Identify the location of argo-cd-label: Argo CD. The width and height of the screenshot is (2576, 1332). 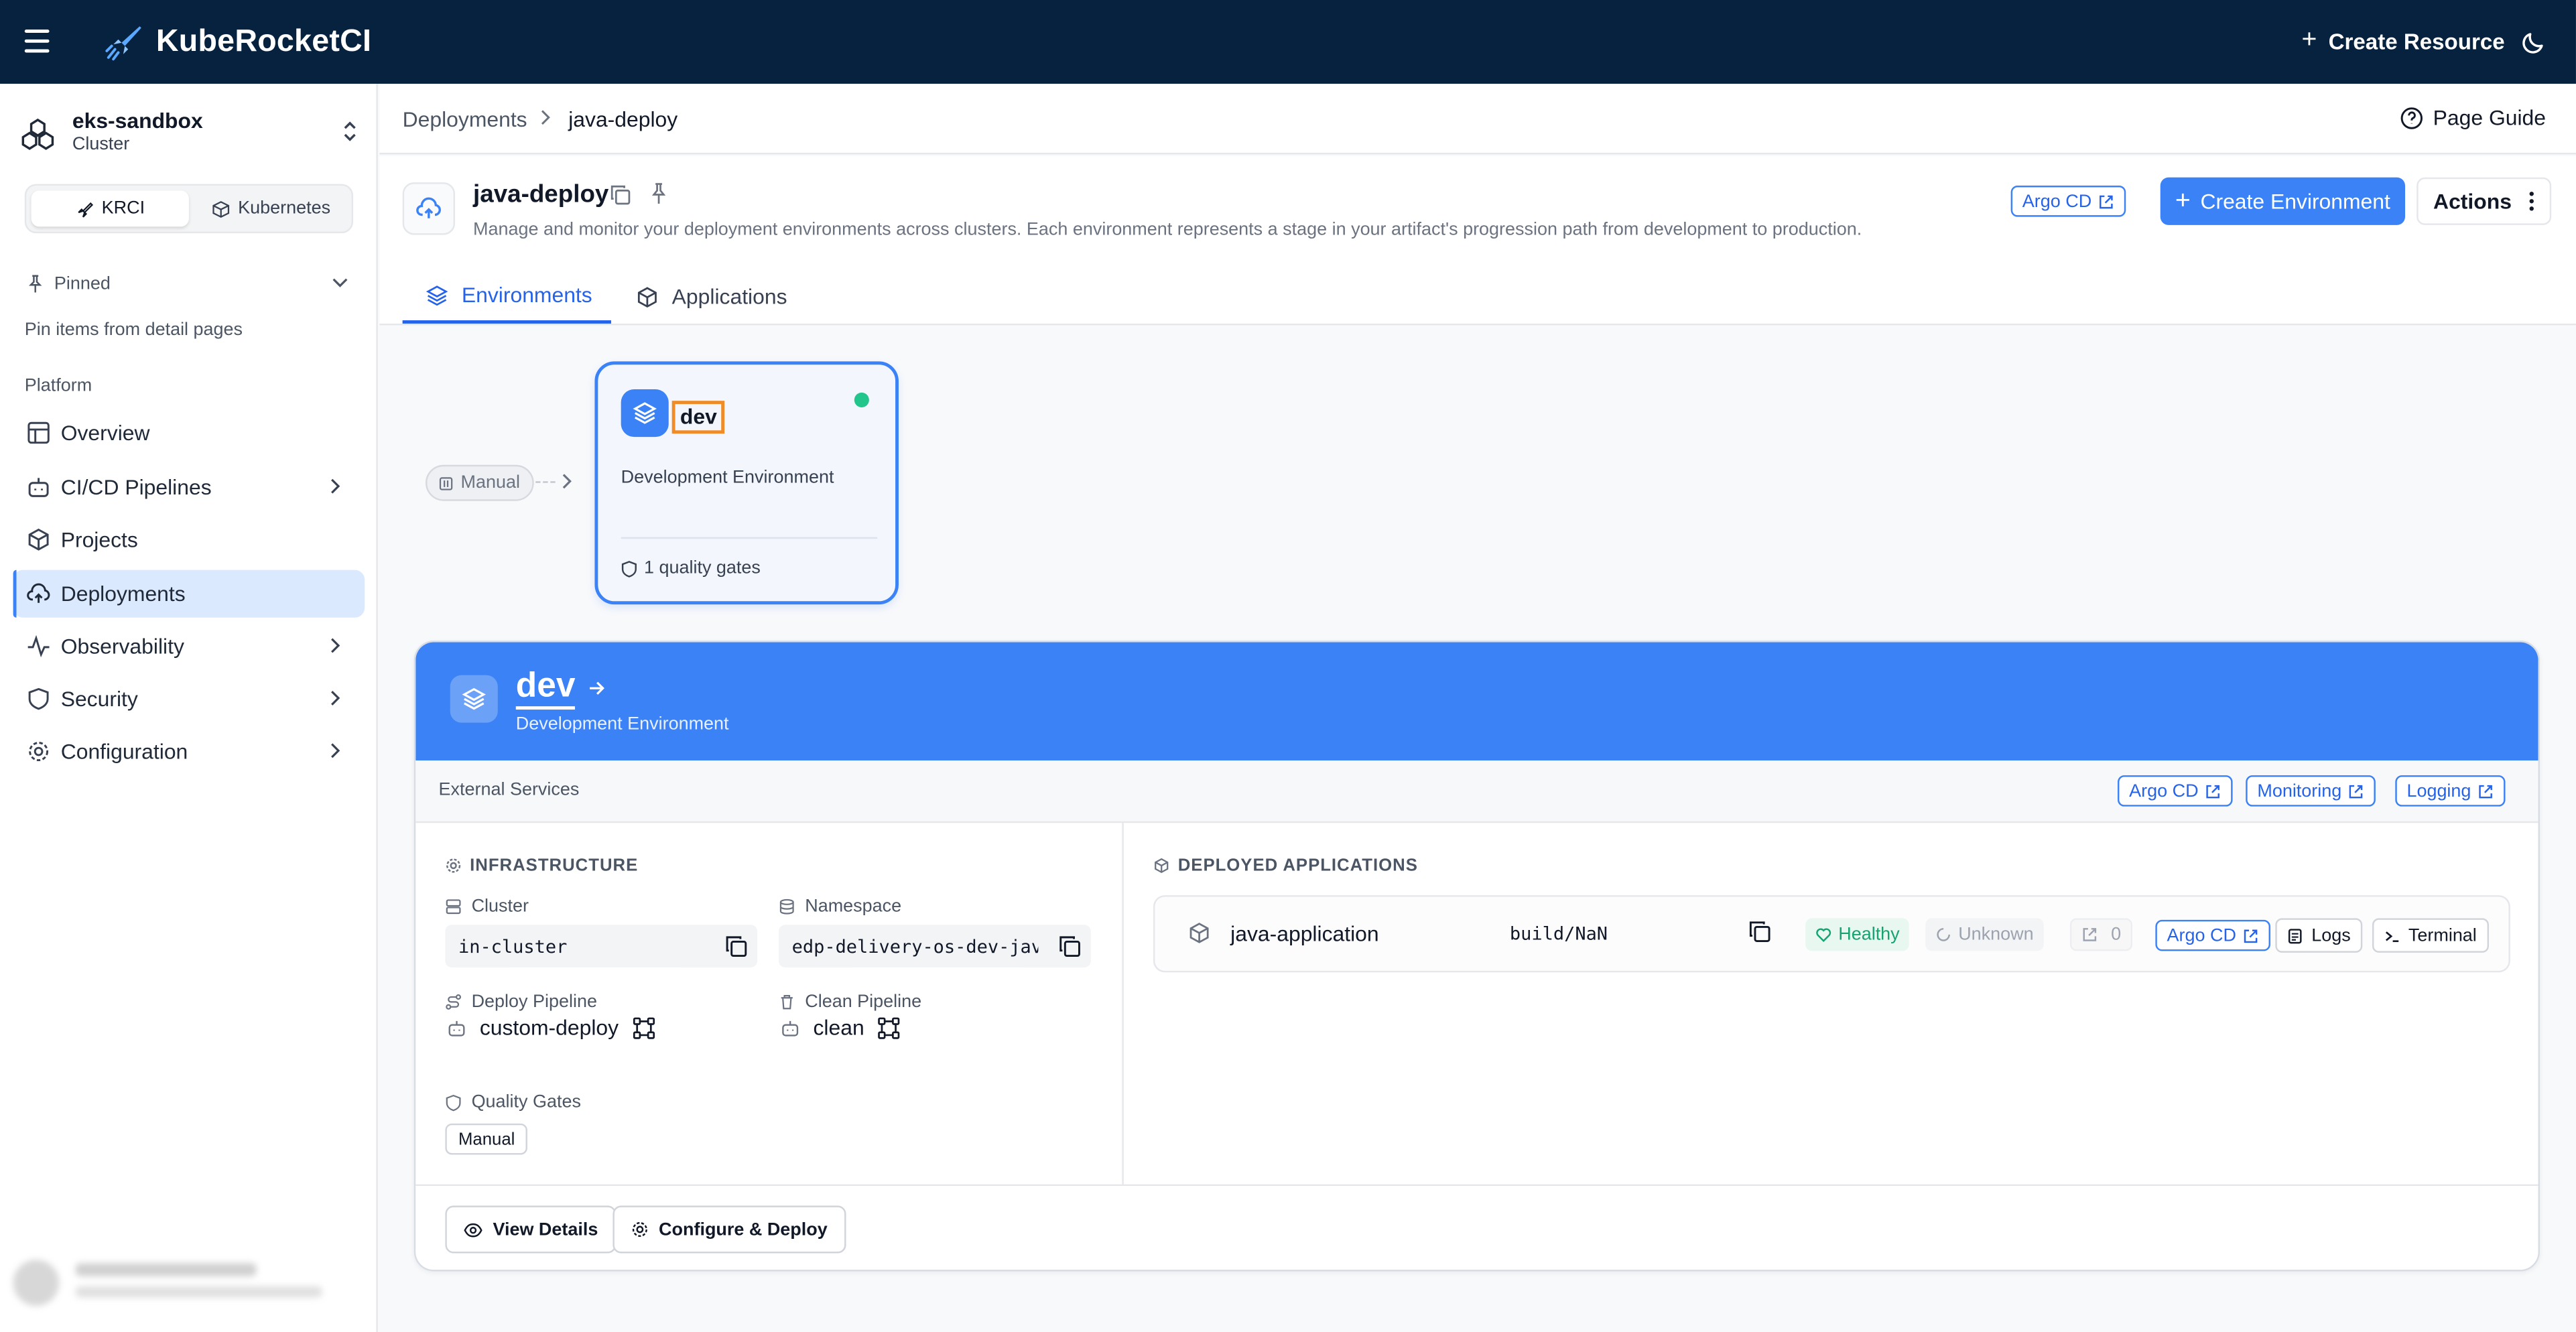
(2057, 201).